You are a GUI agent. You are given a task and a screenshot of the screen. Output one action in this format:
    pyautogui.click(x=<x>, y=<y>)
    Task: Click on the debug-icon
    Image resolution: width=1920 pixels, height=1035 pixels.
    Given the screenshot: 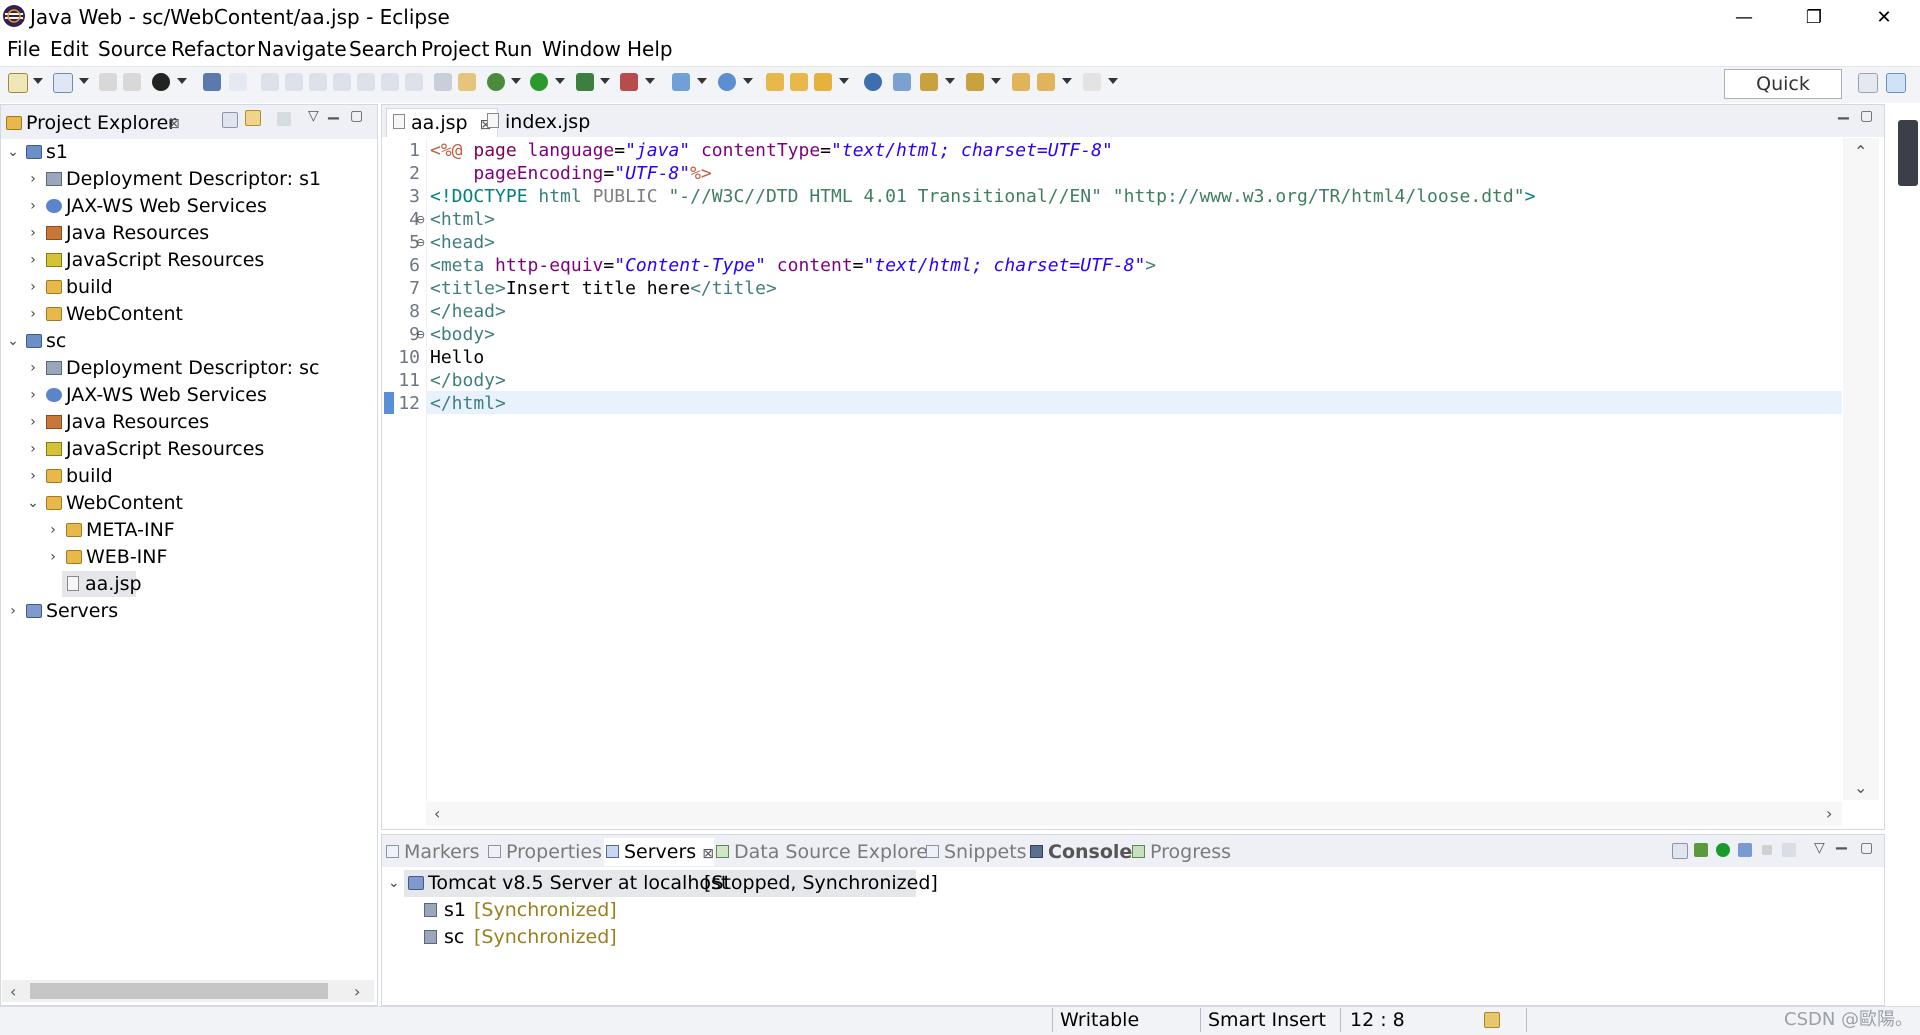 What is the action you would take?
    pyautogui.click(x=496, y=82)
    